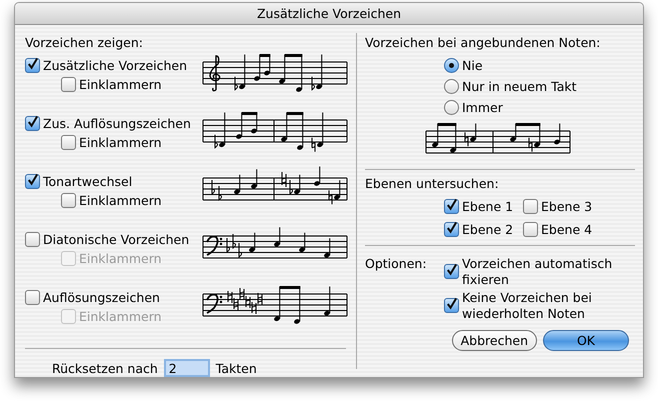  What do you see at coordinates (543, 306) in the screenshot?
I see `checkbox-label: Keine Vorzeichen bei wiederholten Noten` at bounding box center [543, 306].